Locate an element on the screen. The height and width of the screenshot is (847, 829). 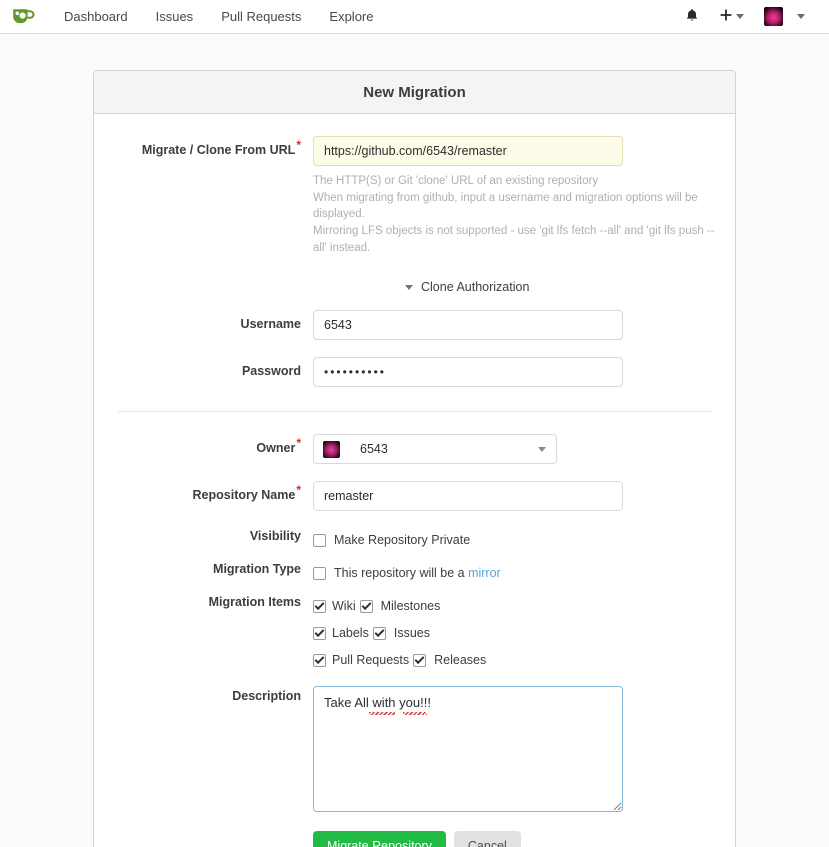
owner-selected-value: 6543 is located at coordinates (374, 449).